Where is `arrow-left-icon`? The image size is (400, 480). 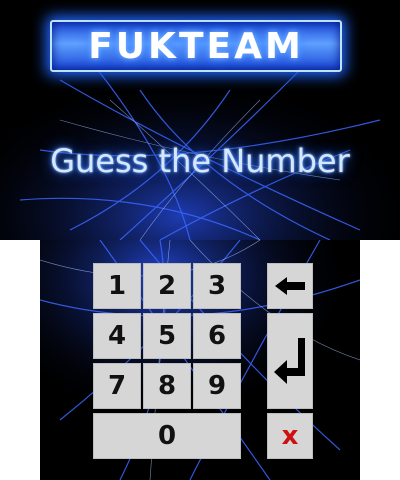
arrow-left-icon is located at coordinates (290, 286).